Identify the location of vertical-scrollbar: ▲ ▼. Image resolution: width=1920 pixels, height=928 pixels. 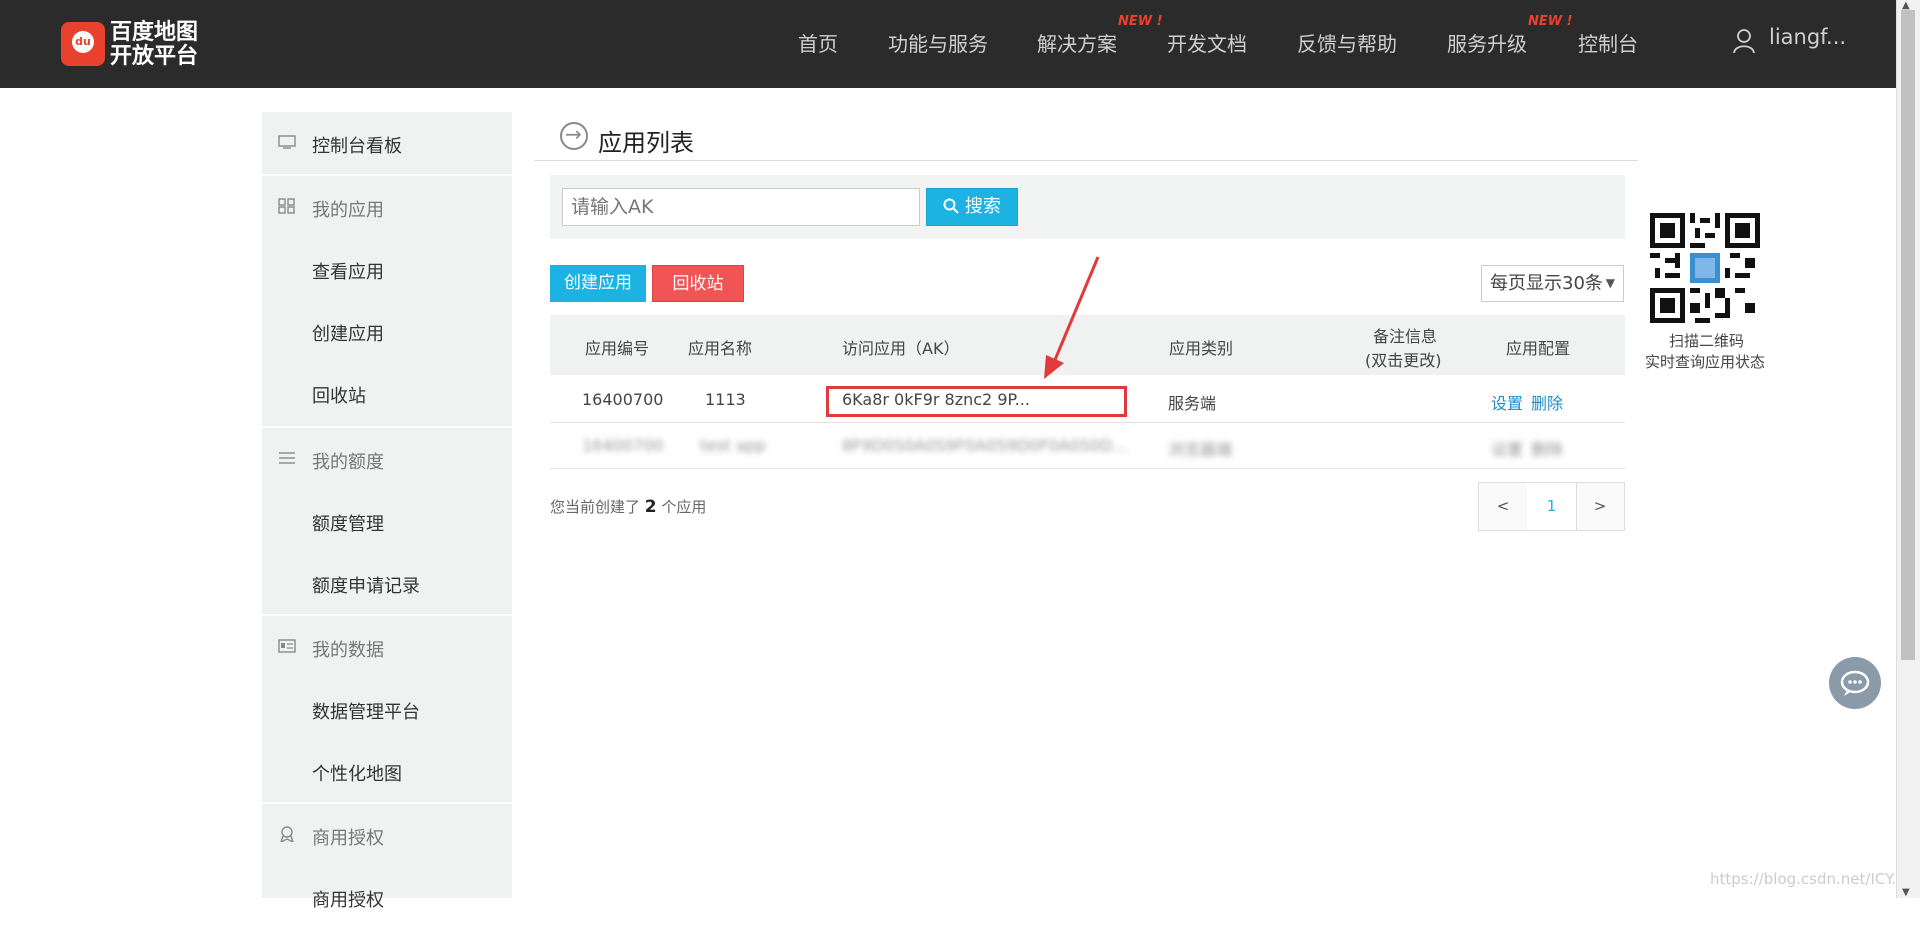
(1908, 449).